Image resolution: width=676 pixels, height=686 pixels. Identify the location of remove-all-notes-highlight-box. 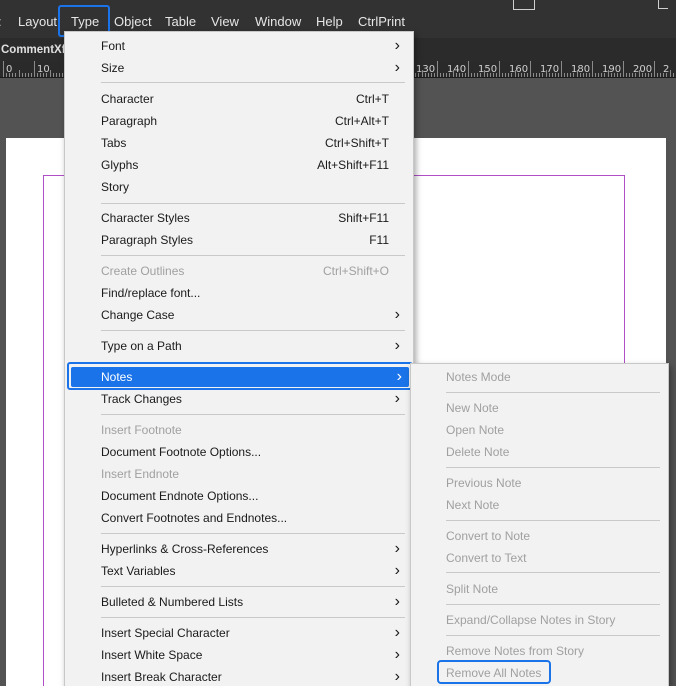
(494, 672).